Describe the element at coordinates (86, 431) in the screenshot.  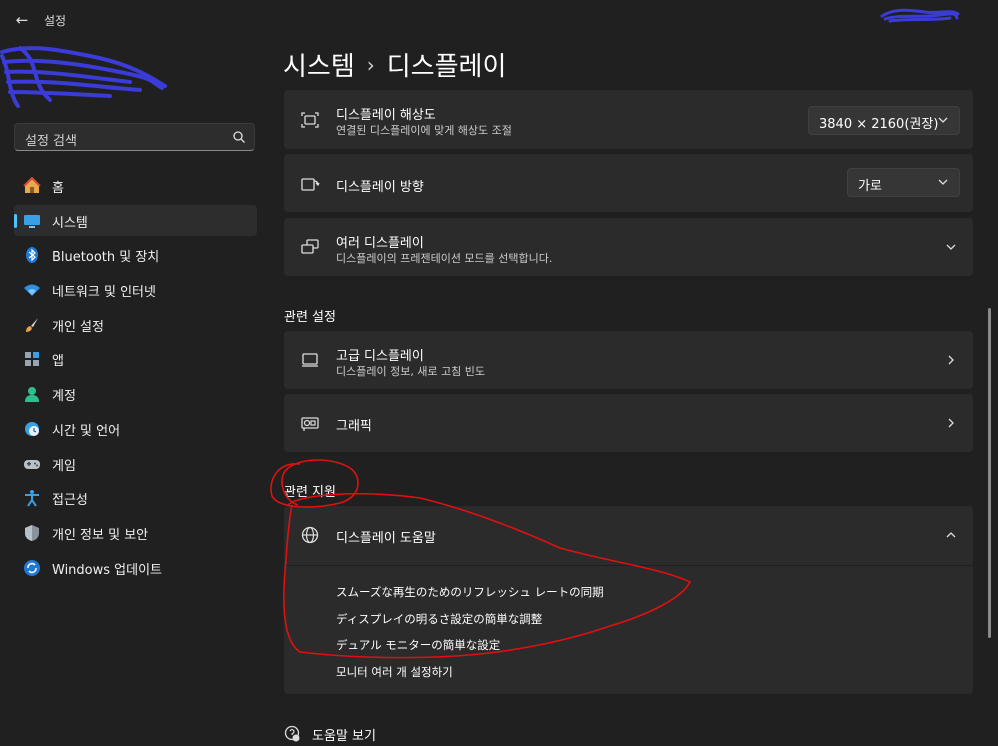
I see `sidebar-item-label: 시간 및 언어` at that location.